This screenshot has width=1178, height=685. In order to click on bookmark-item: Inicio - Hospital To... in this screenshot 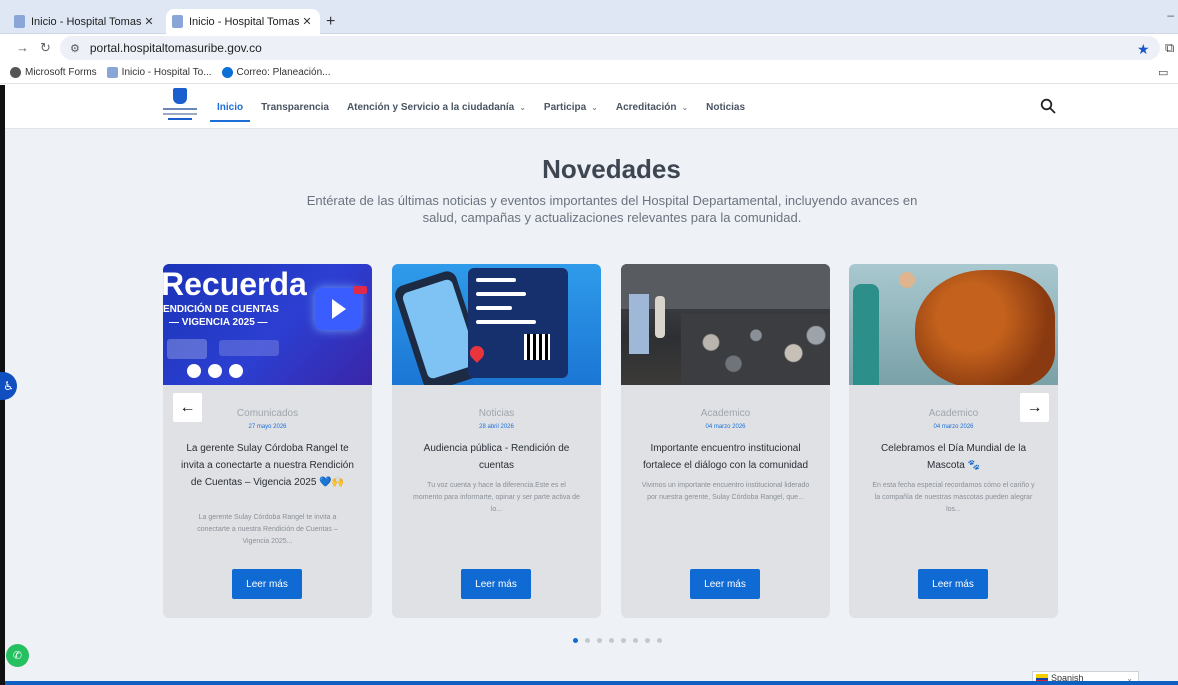, I will do `click(159, 72)`.